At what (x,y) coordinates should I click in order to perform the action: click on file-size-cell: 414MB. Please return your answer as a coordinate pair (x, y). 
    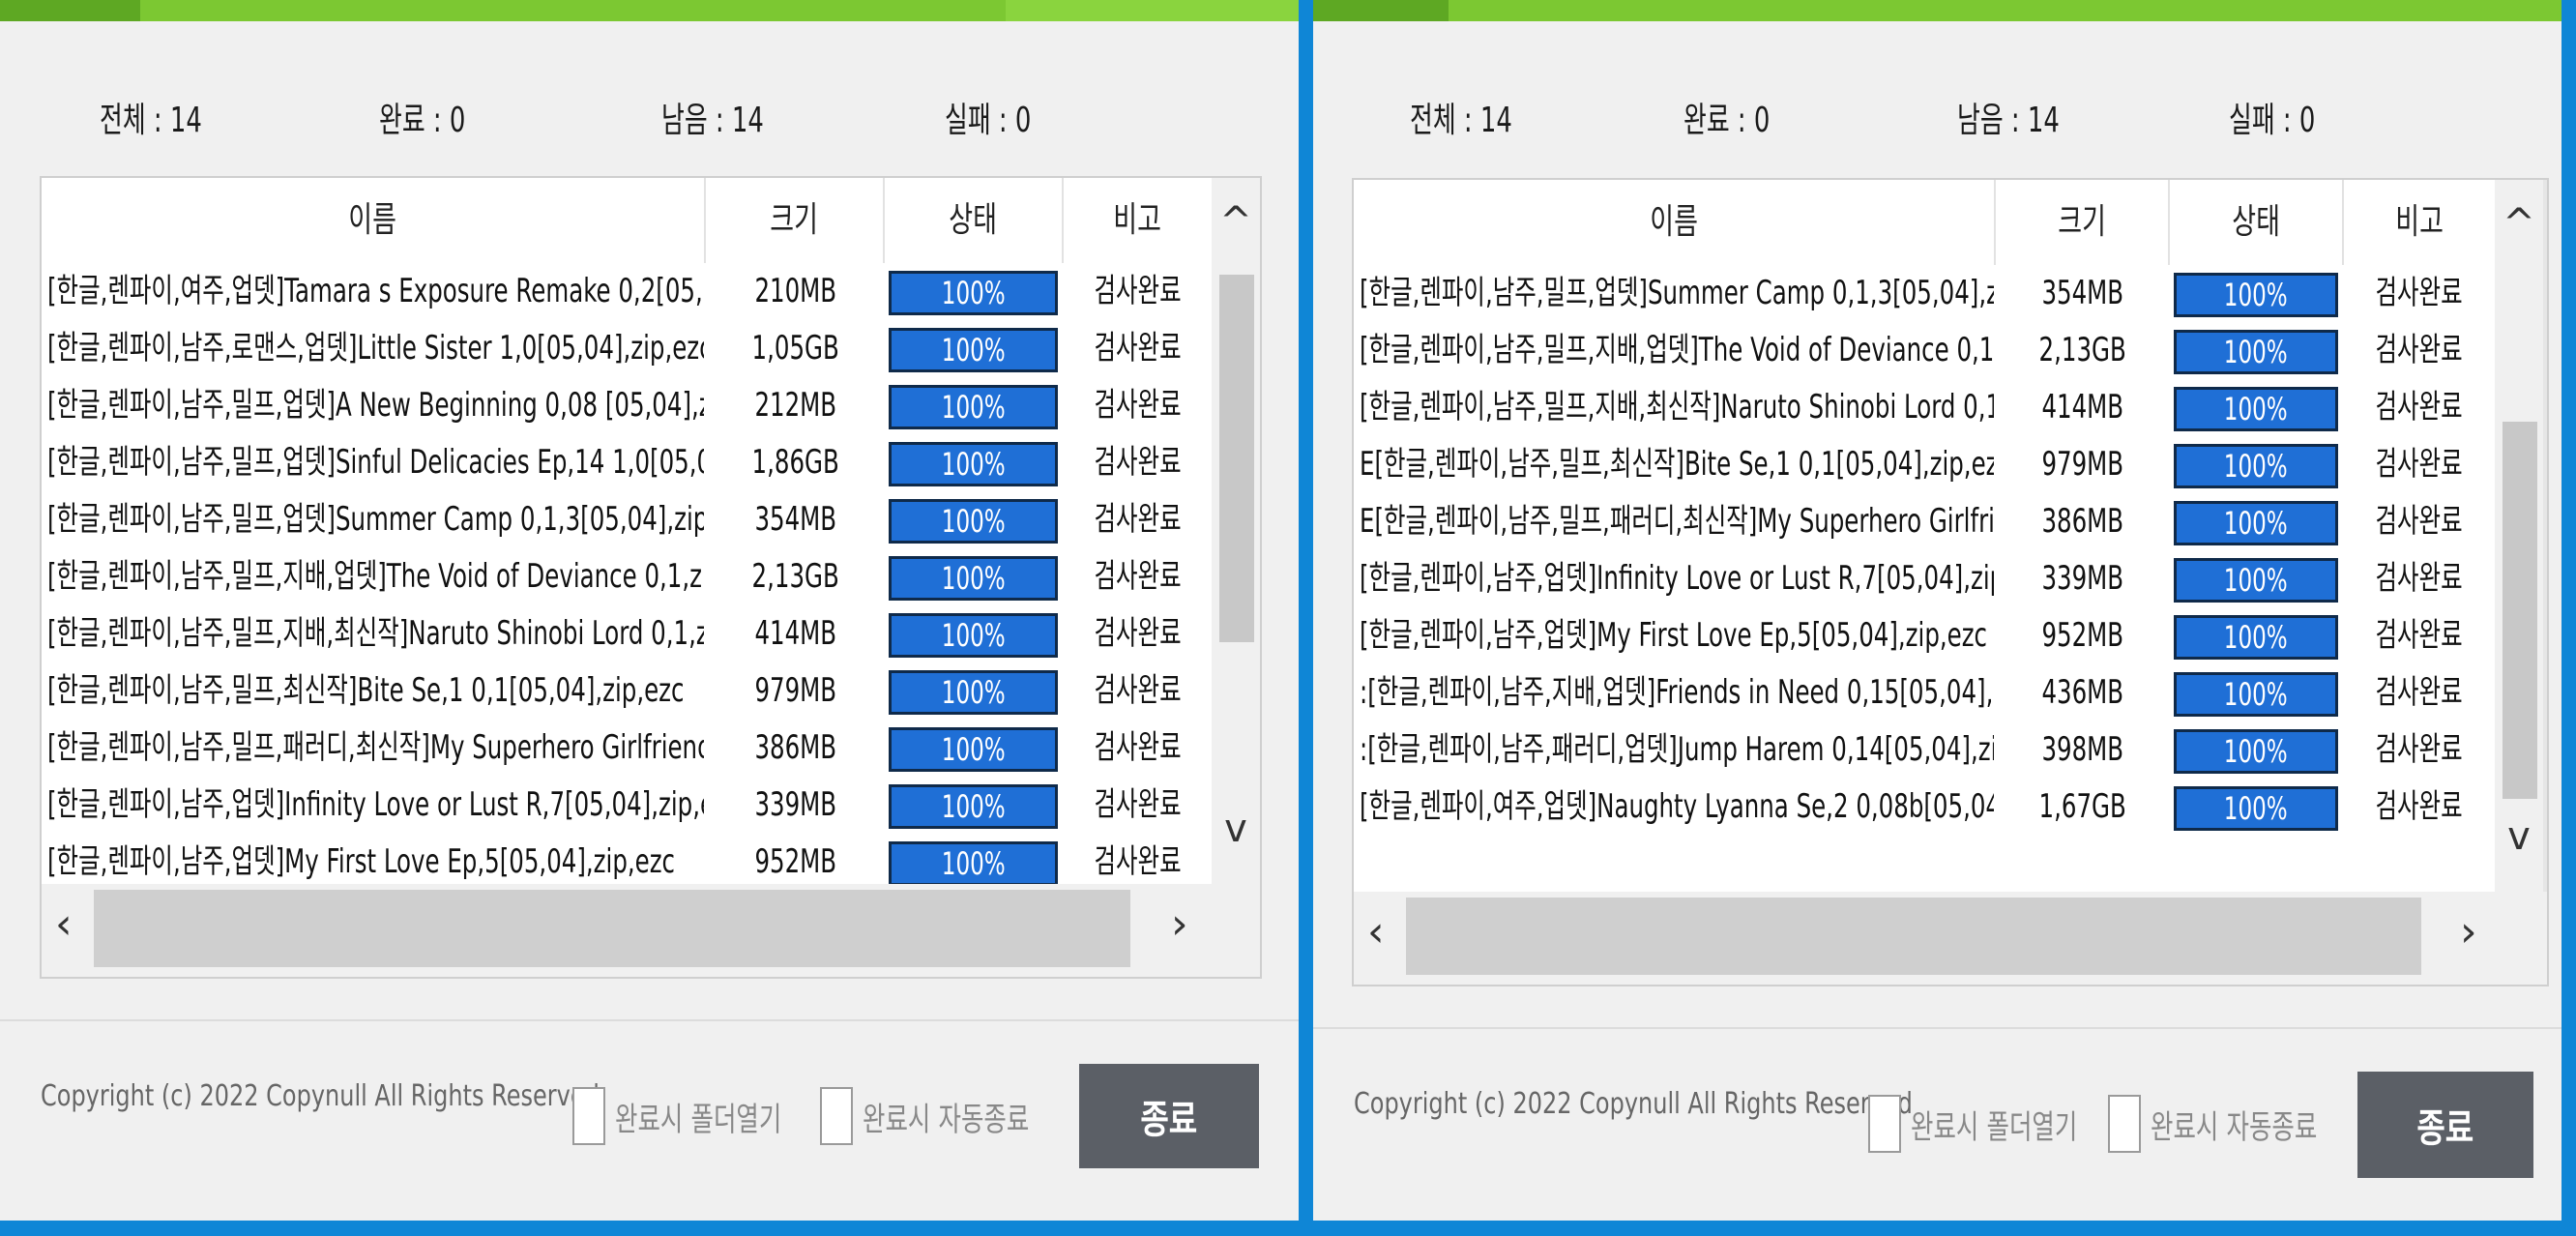
    Looking at the image, I should click on (795, 633).